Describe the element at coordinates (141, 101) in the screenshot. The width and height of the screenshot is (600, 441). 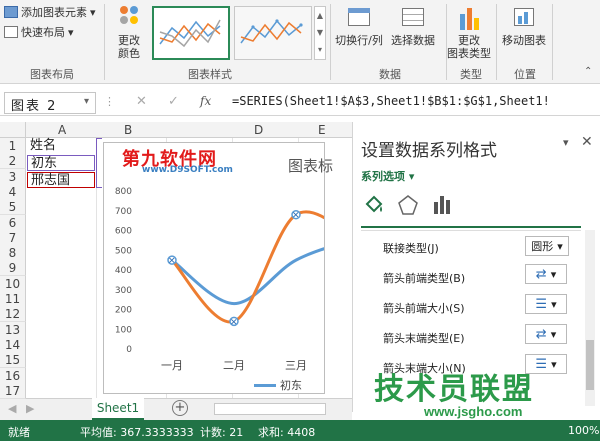
I see `cancel-icon: ✕` at that location.